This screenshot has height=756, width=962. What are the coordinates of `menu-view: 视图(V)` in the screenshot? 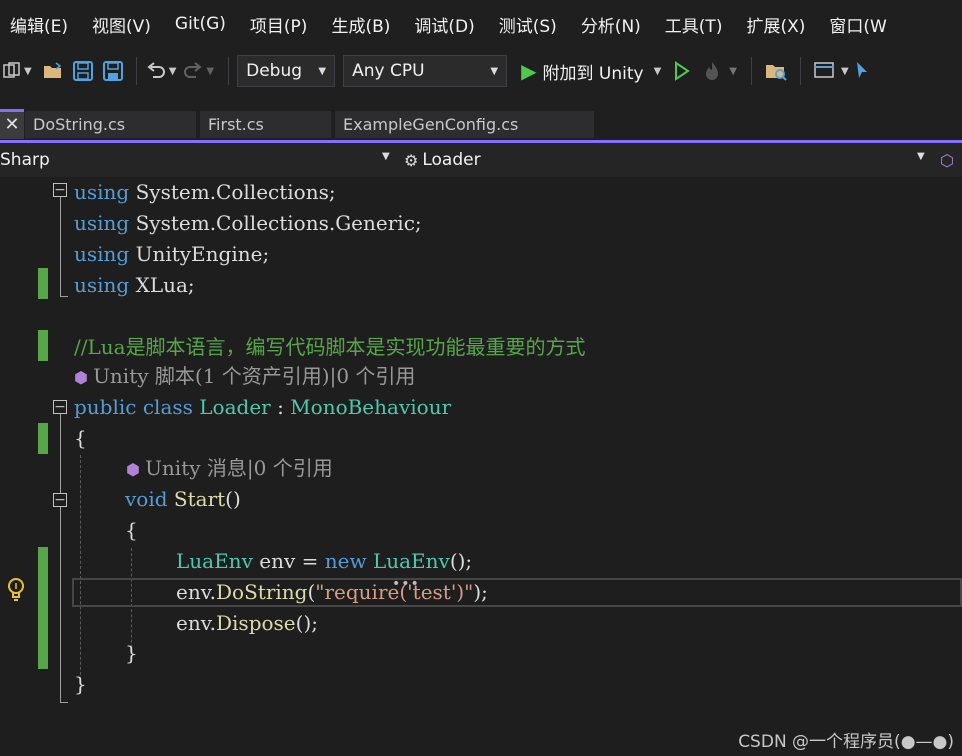 It's located at (123, 24).